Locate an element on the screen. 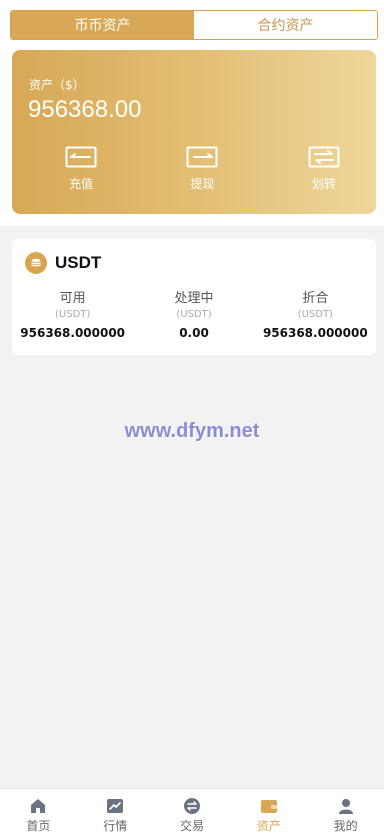 The width and height of the screenshot is (384, 837). home-icon is located at coordinates (38, 806).